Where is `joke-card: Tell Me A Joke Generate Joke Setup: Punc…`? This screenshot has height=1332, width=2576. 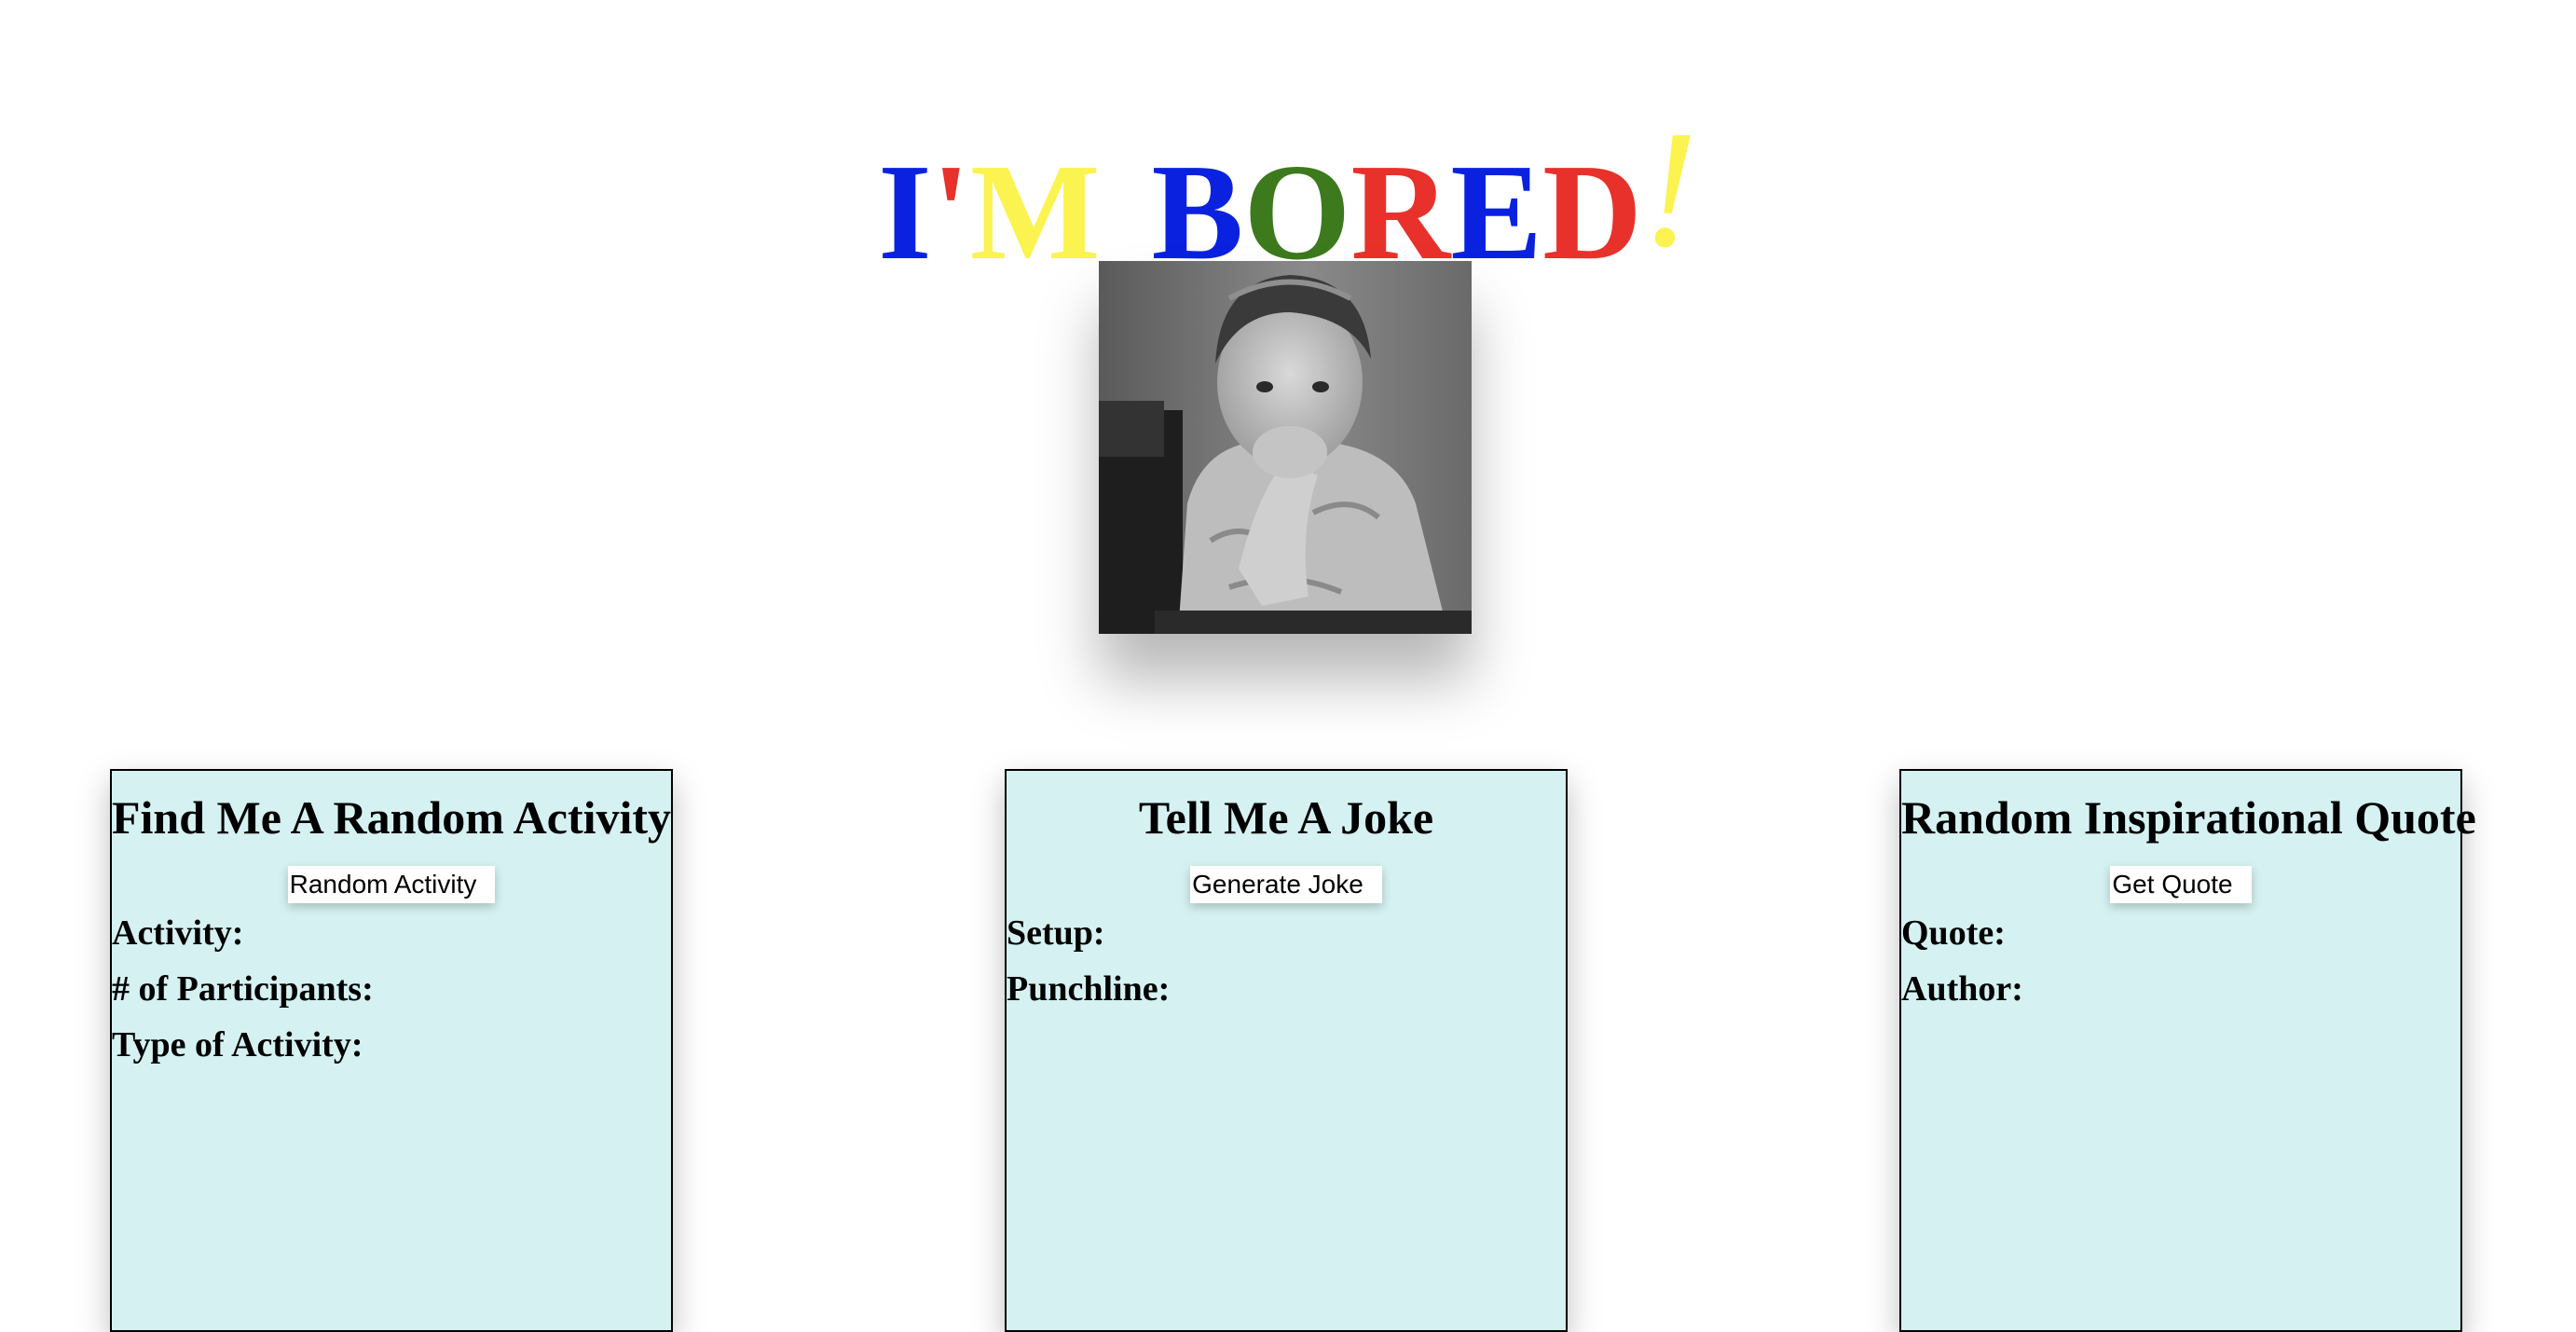
joke-card: Tell Me A Joke Generate Joke Setup: Punc… is located at coordinates (1286, 1051).